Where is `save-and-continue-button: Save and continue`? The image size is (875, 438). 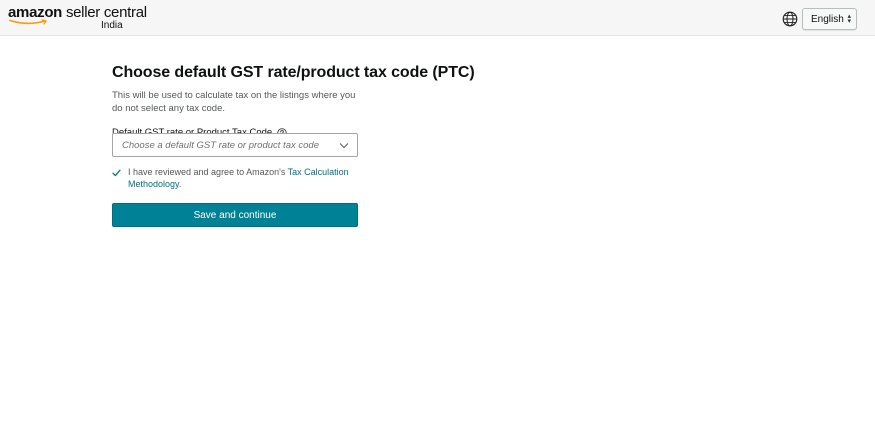
save-and-continue-button: Save and continue is located at coordinates (235, 215).